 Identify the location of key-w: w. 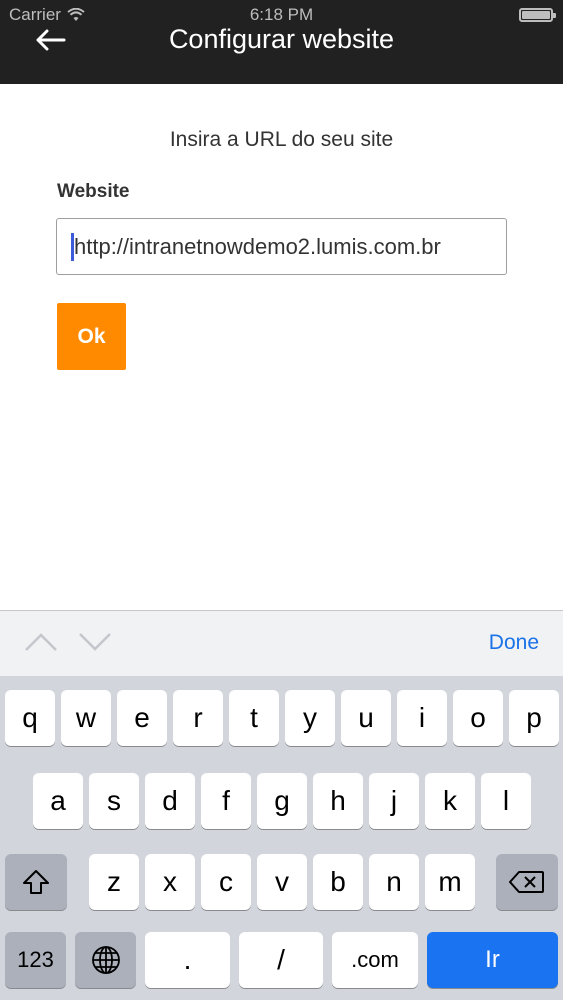
(86, 718).